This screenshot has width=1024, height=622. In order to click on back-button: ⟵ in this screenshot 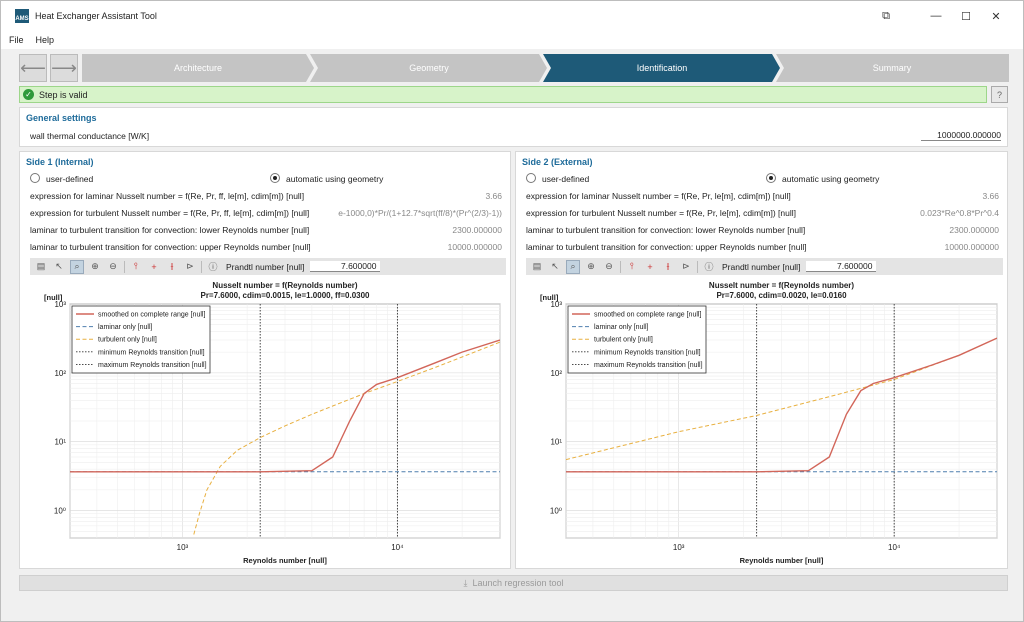, I will do `click(33, 68)`.